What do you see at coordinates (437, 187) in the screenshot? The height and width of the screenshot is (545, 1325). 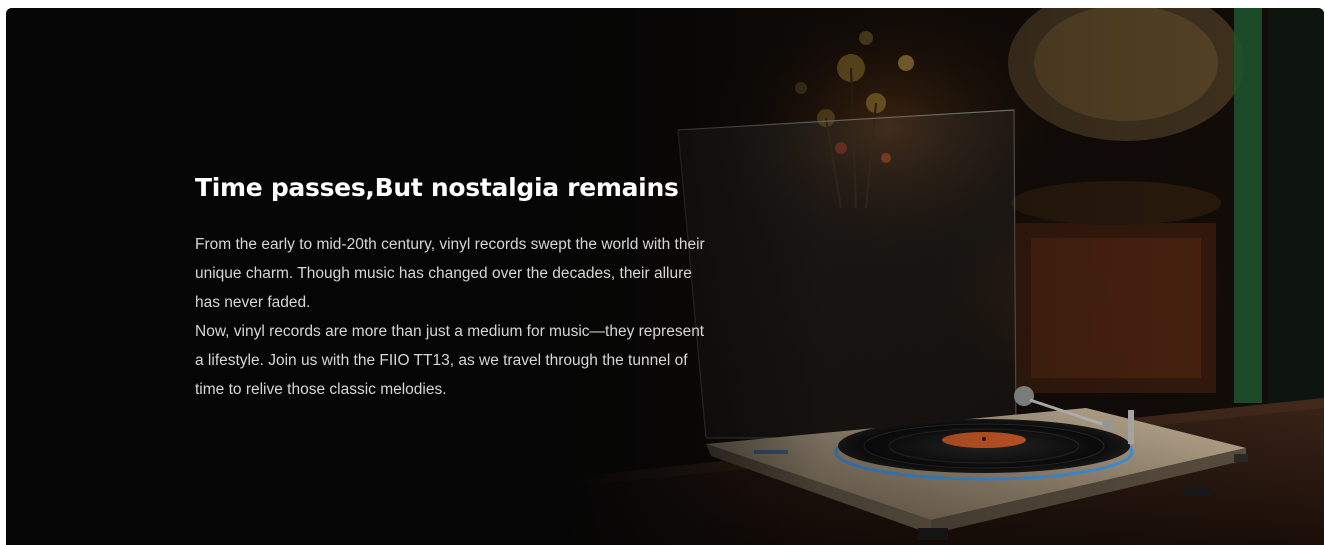 I see `hero-title: Time passes,But nostalgia remains` at bounding box center [437, 187].